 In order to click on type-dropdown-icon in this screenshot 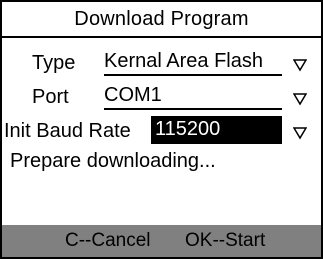, I will do `click(300, 65)`.